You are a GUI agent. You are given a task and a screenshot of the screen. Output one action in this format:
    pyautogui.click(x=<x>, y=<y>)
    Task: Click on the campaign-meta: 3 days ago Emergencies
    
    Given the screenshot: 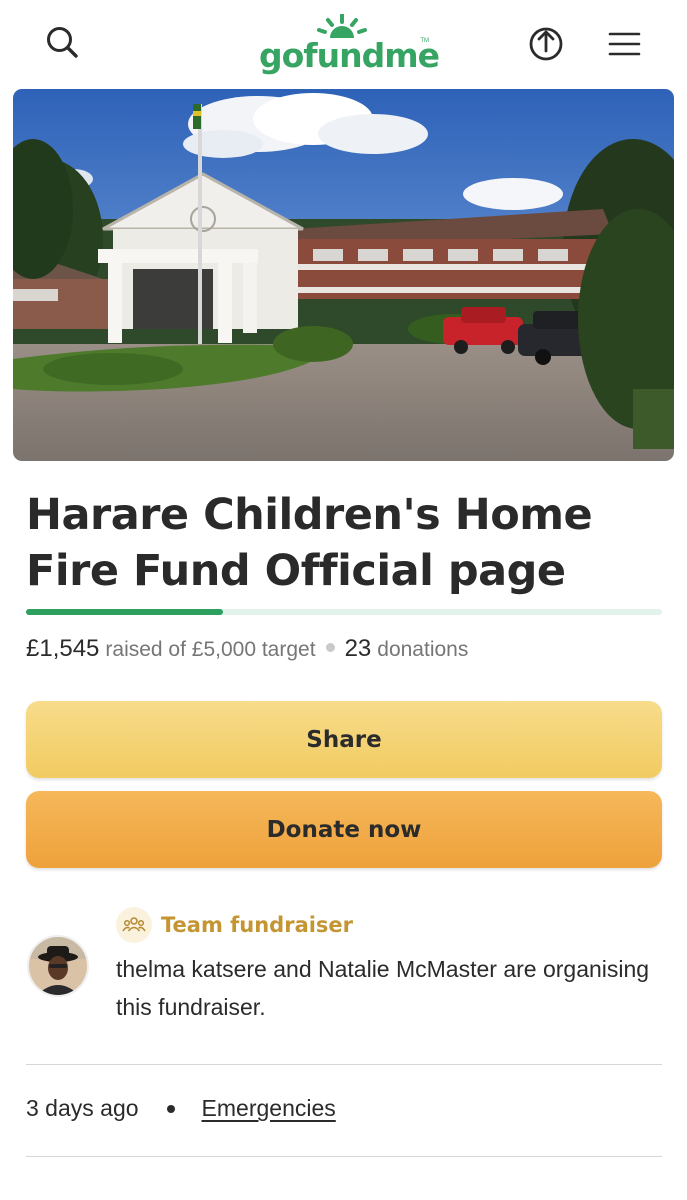 What is the action you would take?
    pyautogui.click(x=181, y=1108)
    